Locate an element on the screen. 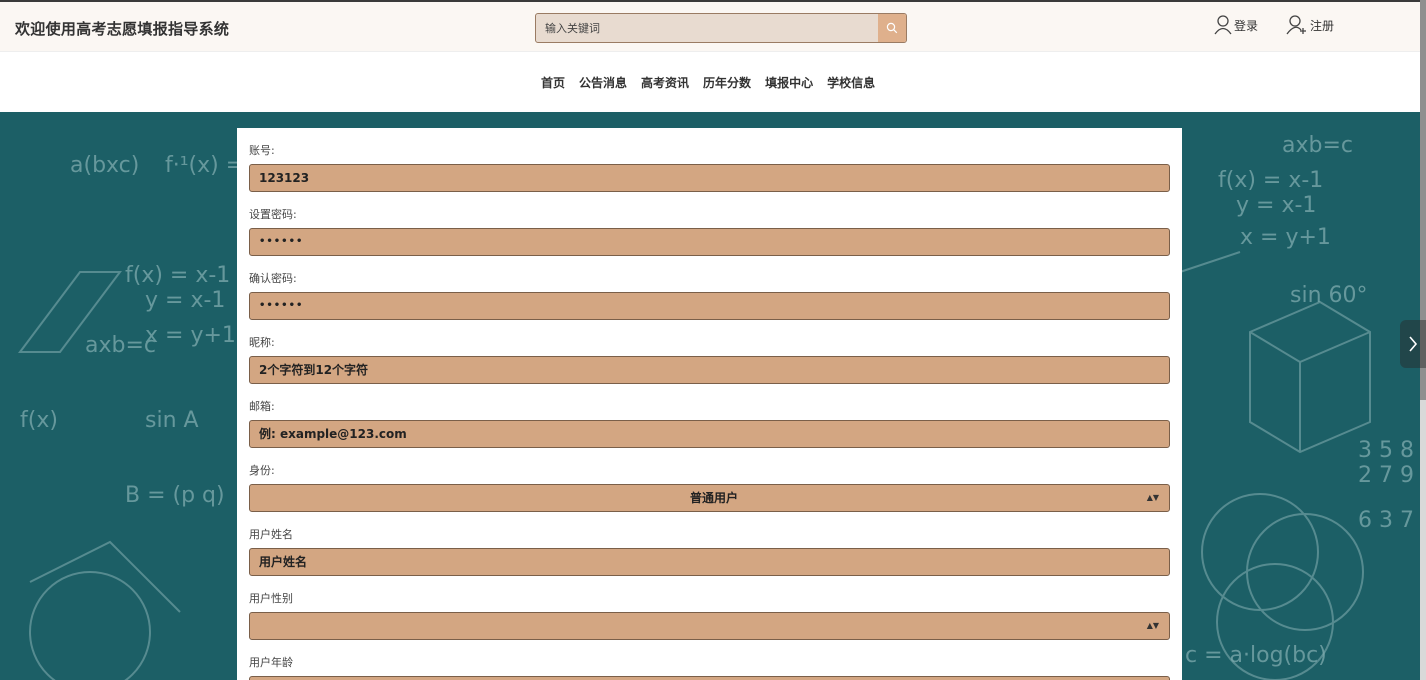 The image size is (1426, 680). realname-field: 用户姓名 is located at coordinates (709, 562).